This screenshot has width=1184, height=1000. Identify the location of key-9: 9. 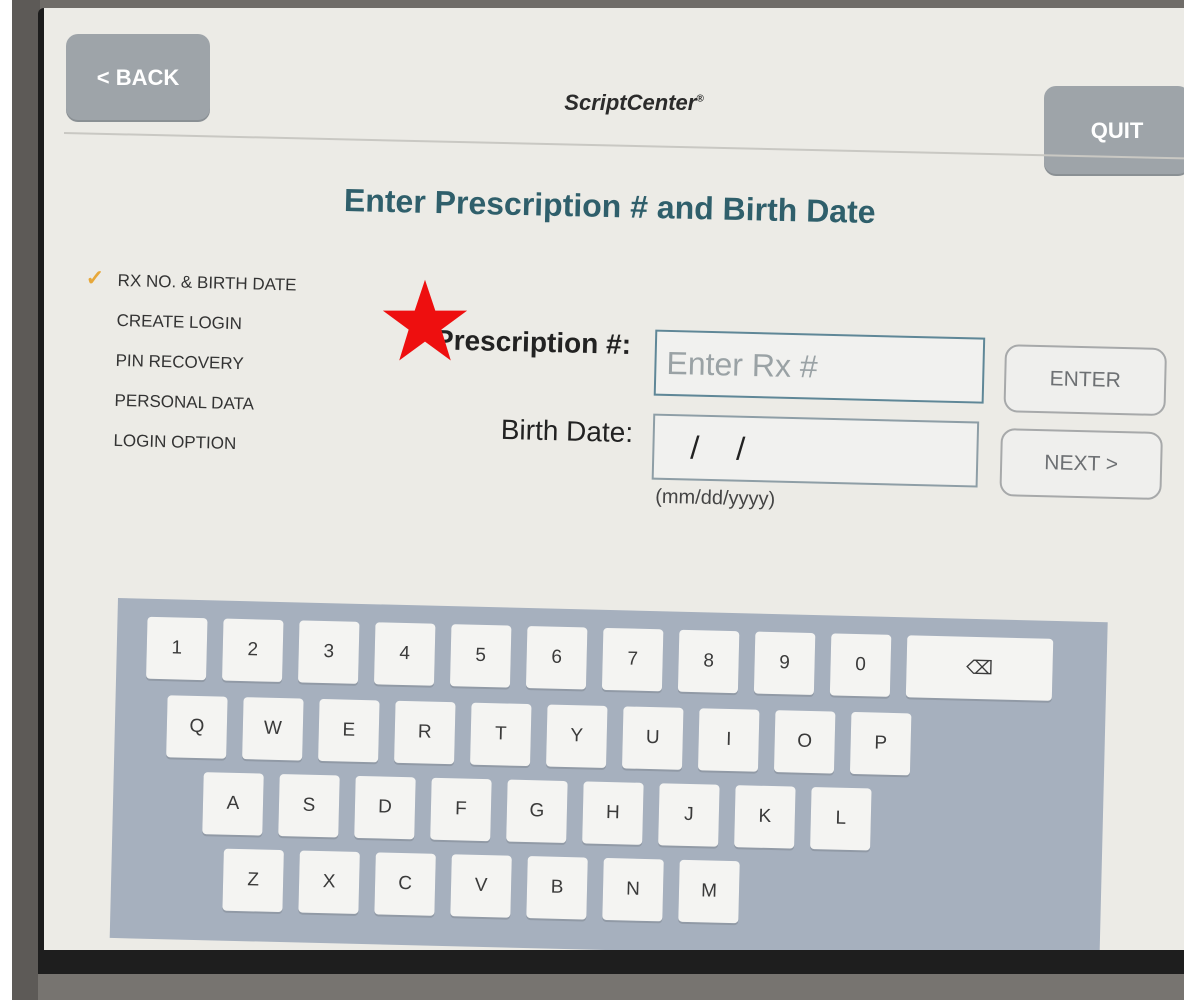
(784, 663).